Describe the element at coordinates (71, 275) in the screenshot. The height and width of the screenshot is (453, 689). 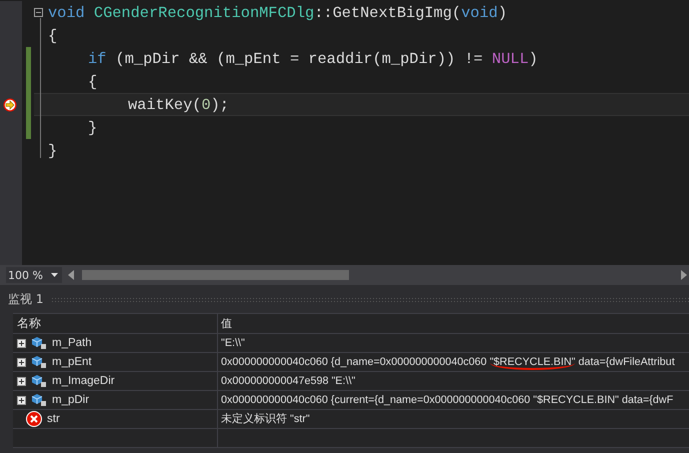
I see `scroll-left-icon` at that location.